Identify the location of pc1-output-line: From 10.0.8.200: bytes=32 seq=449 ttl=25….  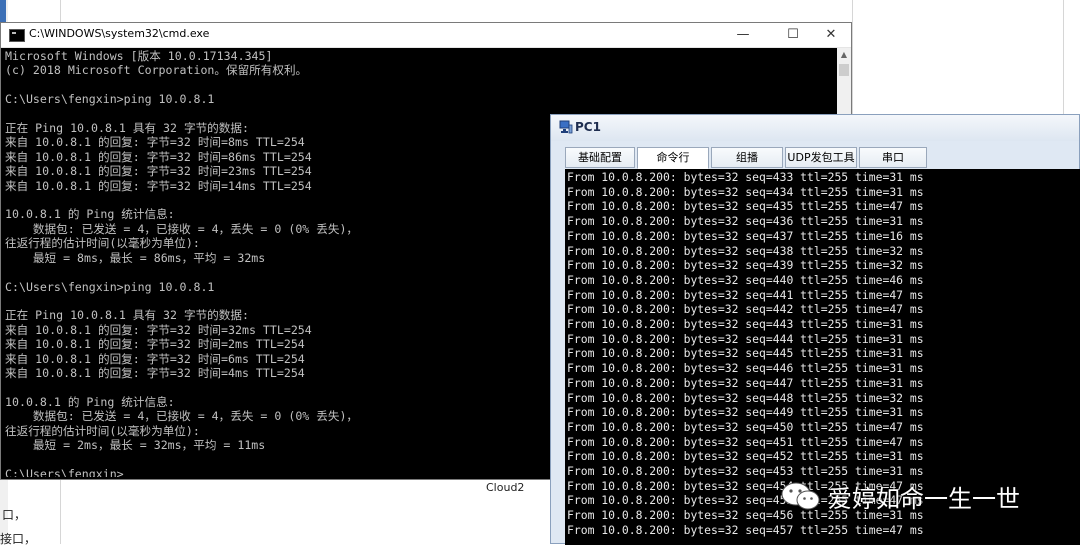
(745, 412).